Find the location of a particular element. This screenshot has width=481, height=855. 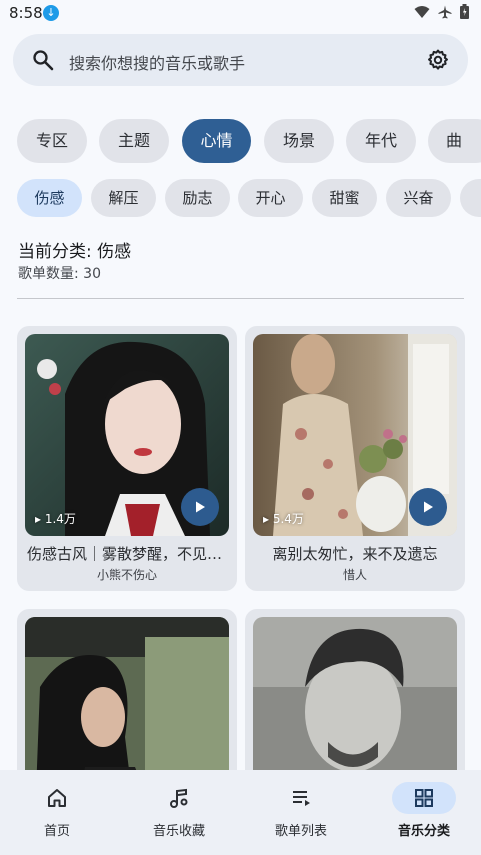

nav-music-category-label: 音乐分类 is located at coordinates (423, 831).